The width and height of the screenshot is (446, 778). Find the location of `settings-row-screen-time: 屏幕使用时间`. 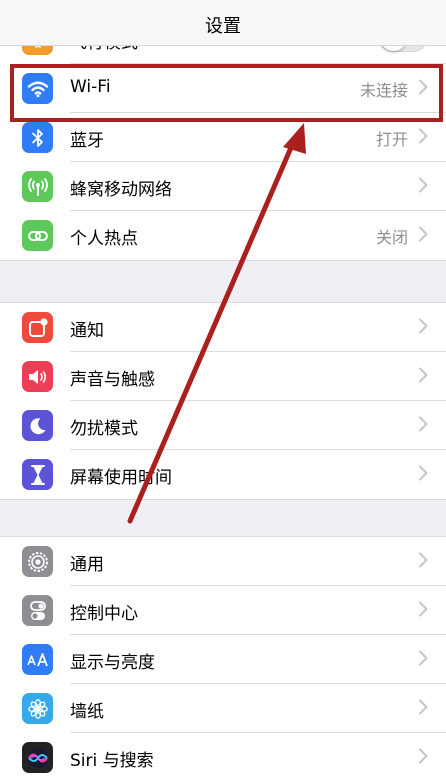

settings-row-screen-time: 屏幕使用时间 is located at coordinates (223, 474).